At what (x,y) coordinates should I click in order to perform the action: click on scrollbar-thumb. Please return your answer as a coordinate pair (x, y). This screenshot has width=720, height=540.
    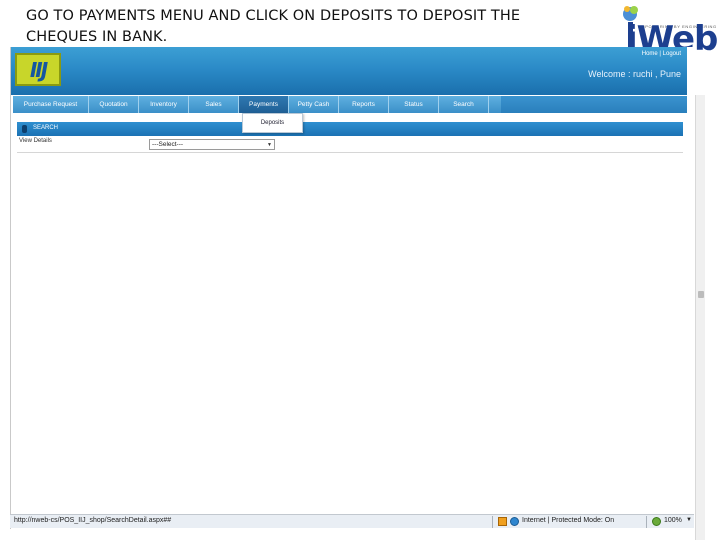
    Looking at the image, I should click on (701, 294).